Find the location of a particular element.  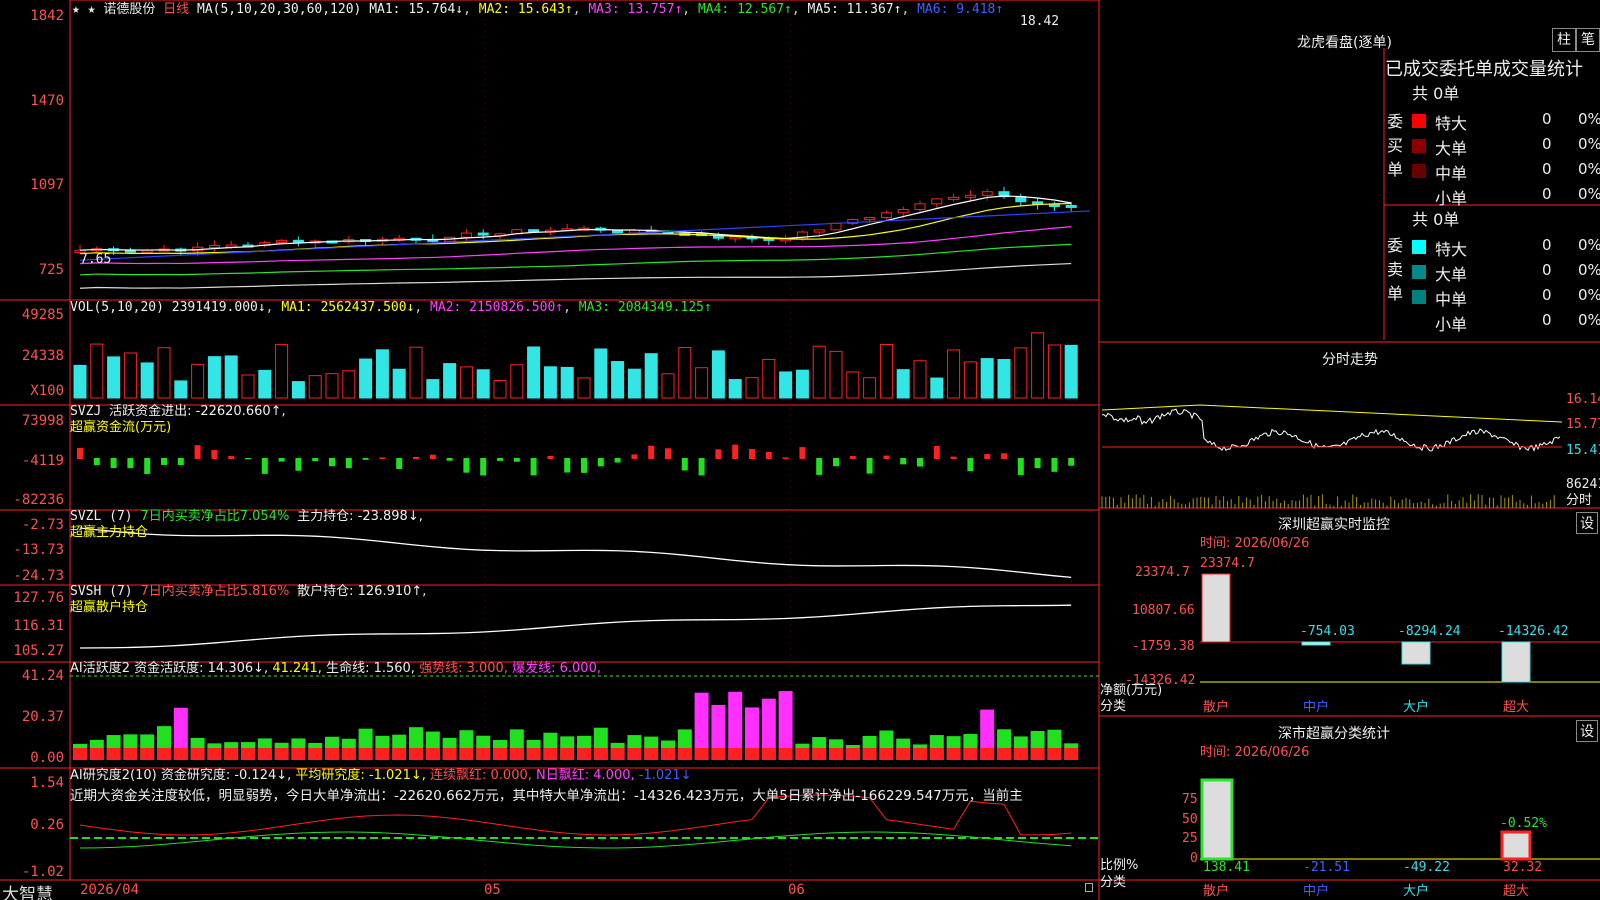

sz-tick-2: -1759.38 is located at coordinates (1163, 646).